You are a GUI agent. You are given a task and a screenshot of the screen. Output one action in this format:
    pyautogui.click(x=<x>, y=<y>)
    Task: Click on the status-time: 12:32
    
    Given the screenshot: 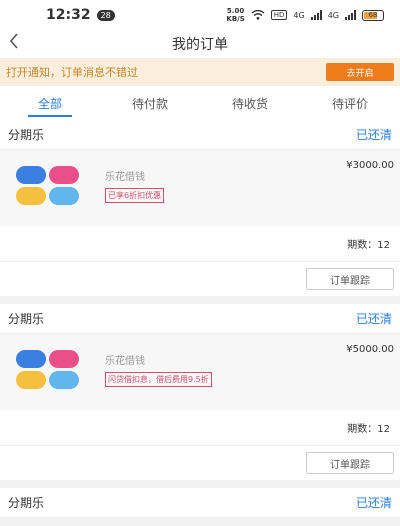 What is the action you would take?
    pyautogui.click(x=68, y=15)
    